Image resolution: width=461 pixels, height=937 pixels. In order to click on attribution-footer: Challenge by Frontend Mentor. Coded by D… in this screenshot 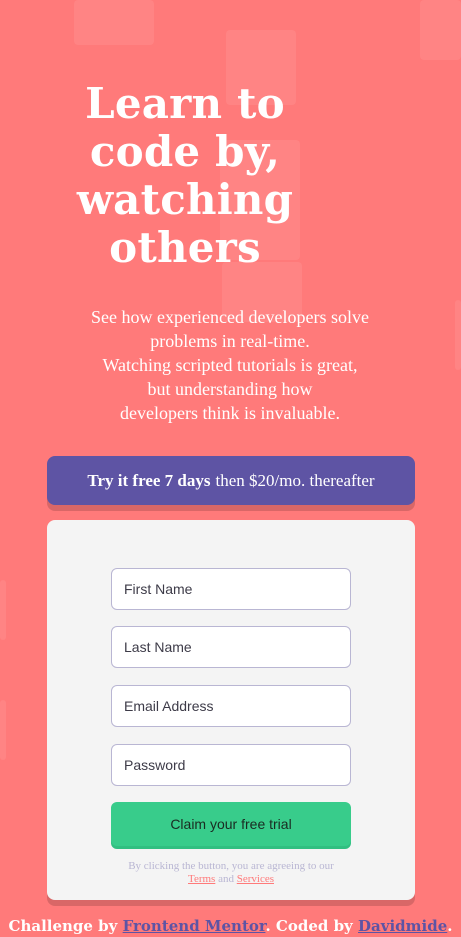, I will do `click(230, 926)`.